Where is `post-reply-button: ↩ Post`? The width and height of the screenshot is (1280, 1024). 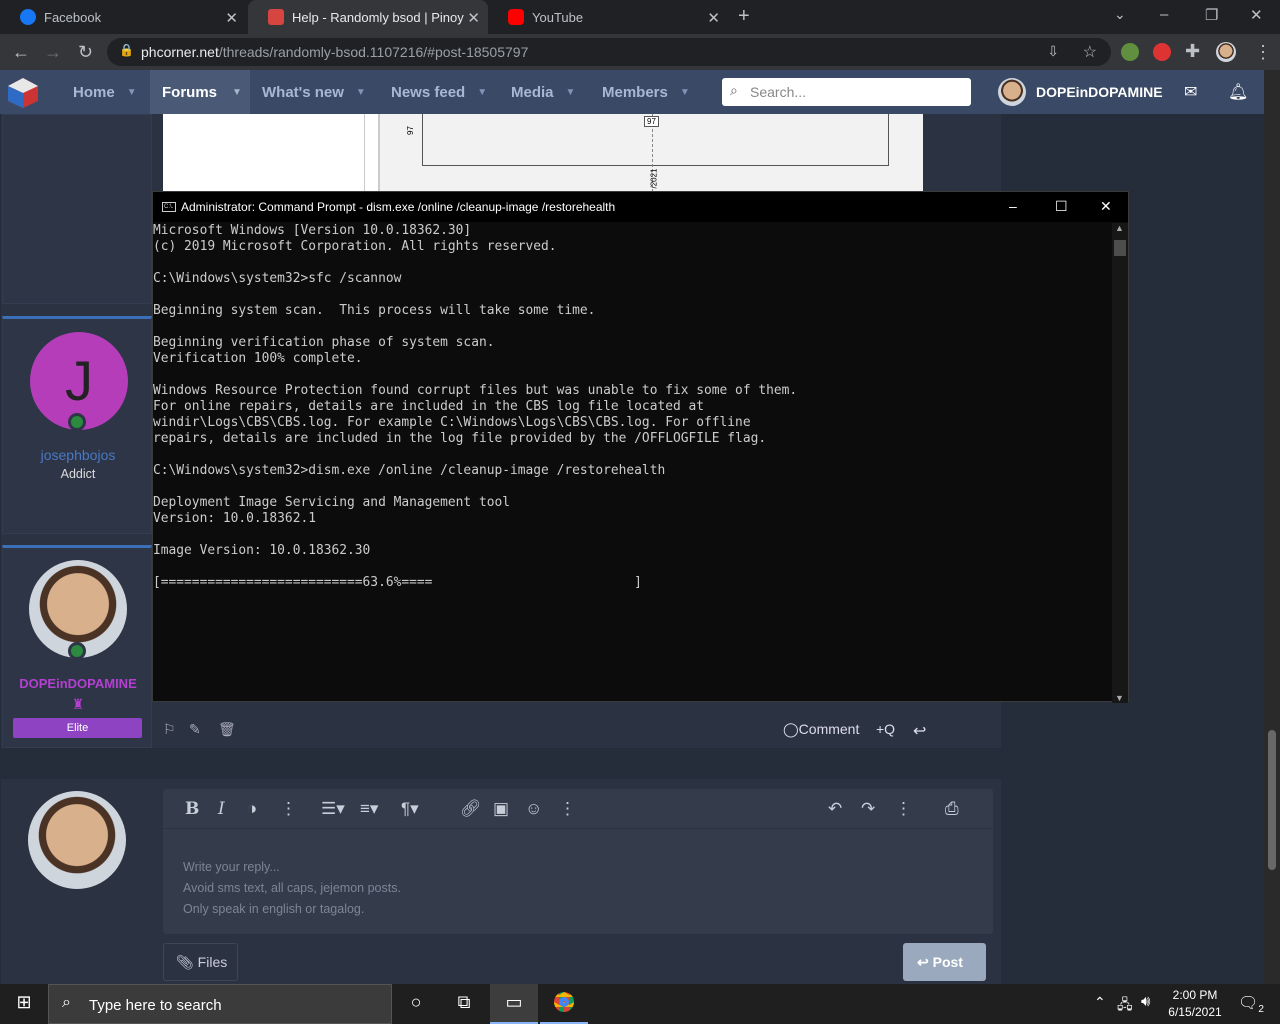
post-reply-button: ↩ Post is located at coordinates (944, 962).